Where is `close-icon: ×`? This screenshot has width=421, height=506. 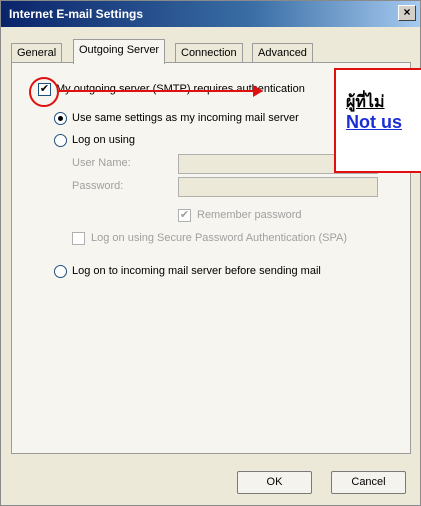
close-icon: × is located at coordinates (407, 12).